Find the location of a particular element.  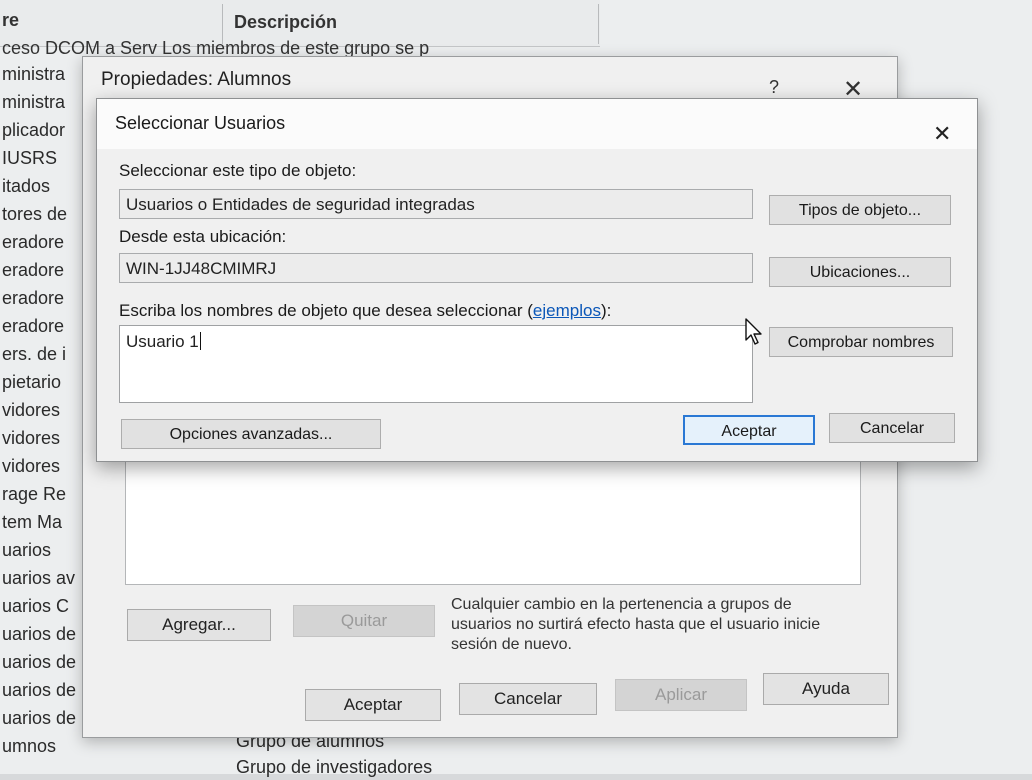

object-type-label: Seleccionar este tipo de objeto: is located at coordinates (238, 170).